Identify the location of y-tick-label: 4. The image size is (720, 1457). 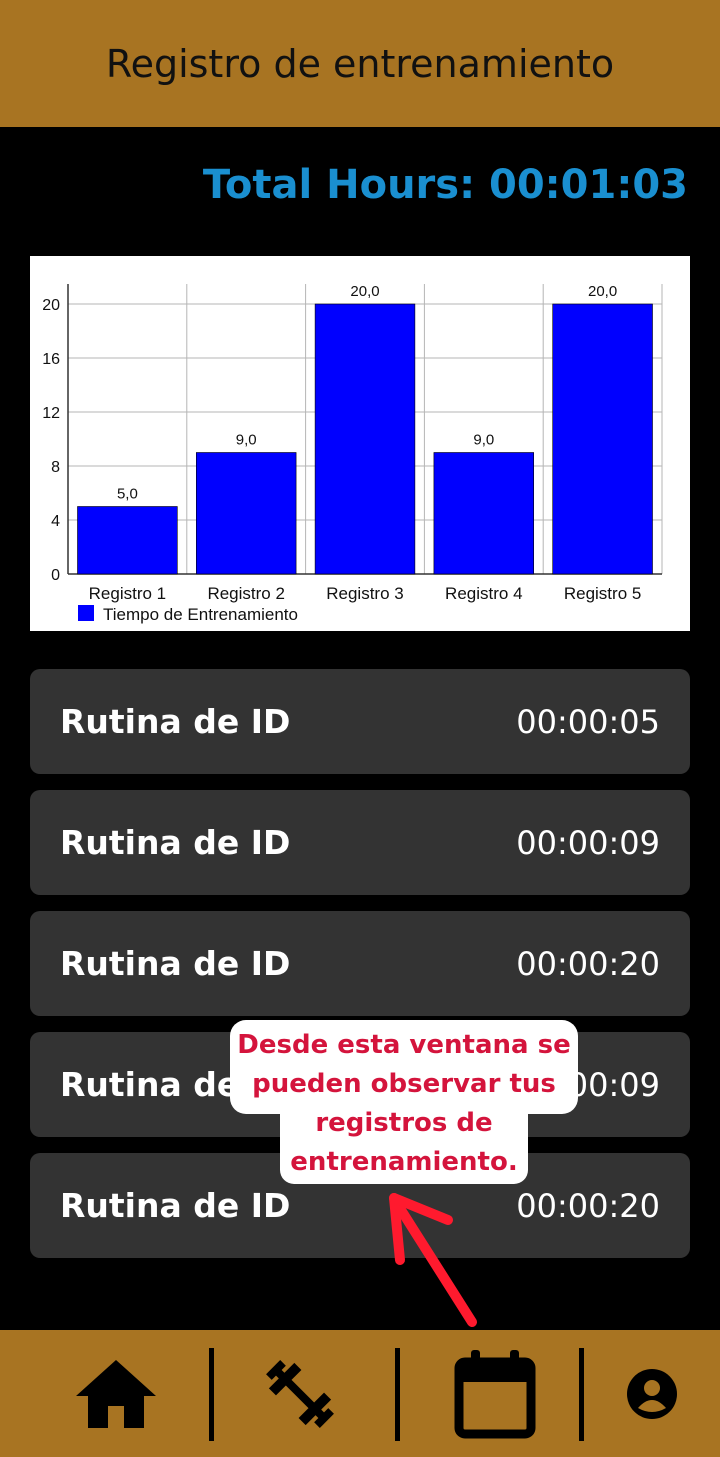
(55, 521).